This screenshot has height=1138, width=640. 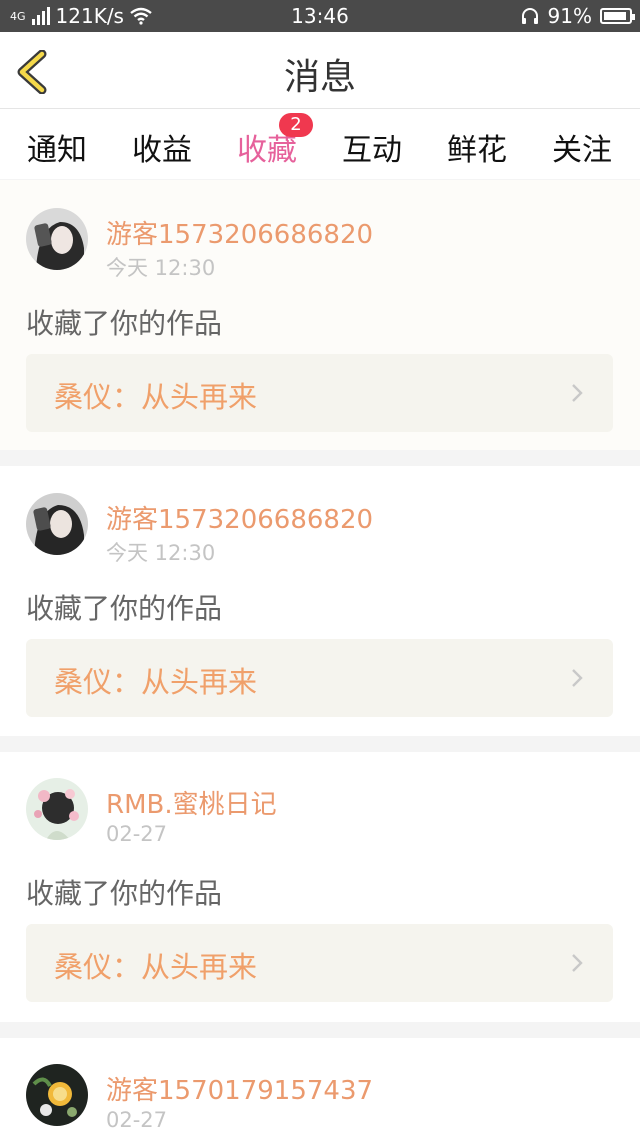 I want to click on tab-favorites: 收藏 2, so click(x=270, y=149).